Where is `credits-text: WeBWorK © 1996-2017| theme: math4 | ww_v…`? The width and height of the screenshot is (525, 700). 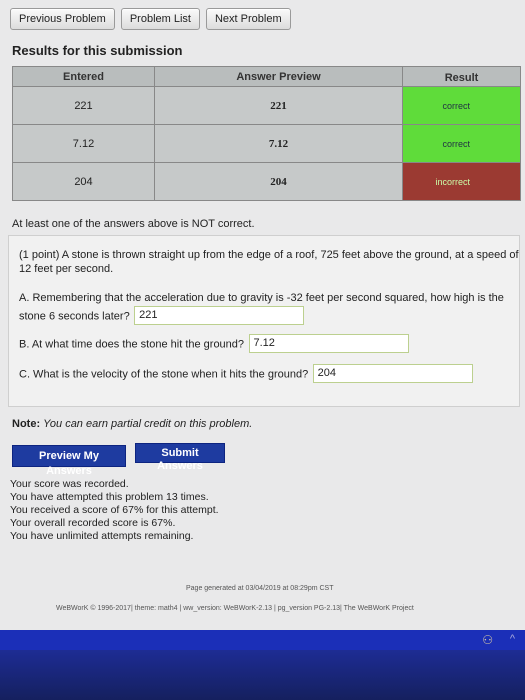
credits-text: WeBWorK © 1996-2017| theme: math4 | ww_v… is located at coordinates (235, 608).